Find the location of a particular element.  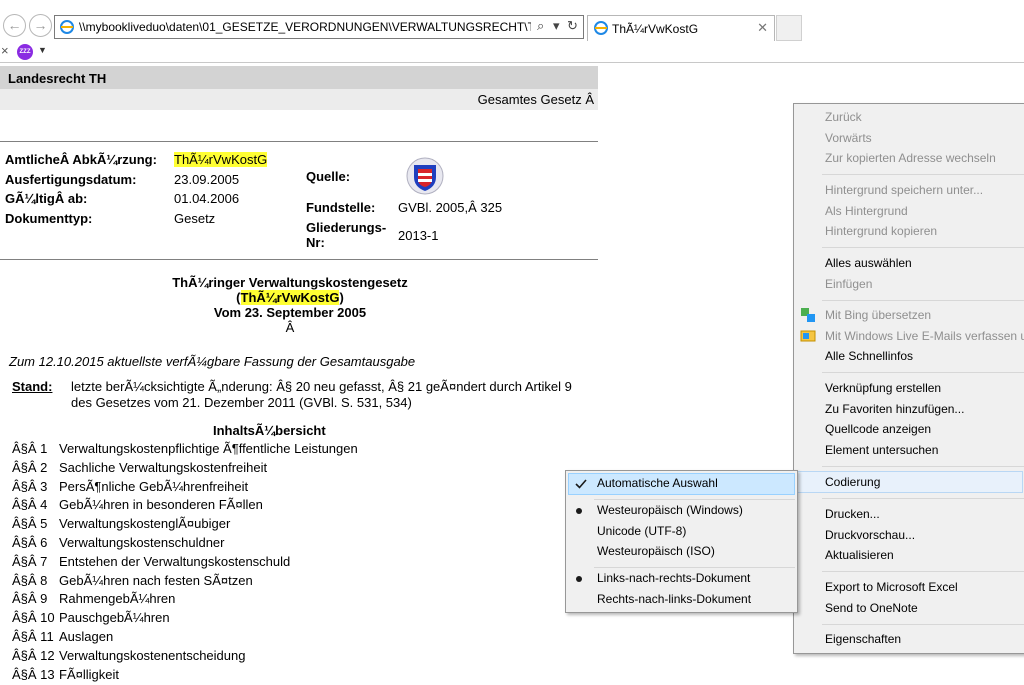

menu-item-forward: Vorwärts is located at coordinates (848, 138).